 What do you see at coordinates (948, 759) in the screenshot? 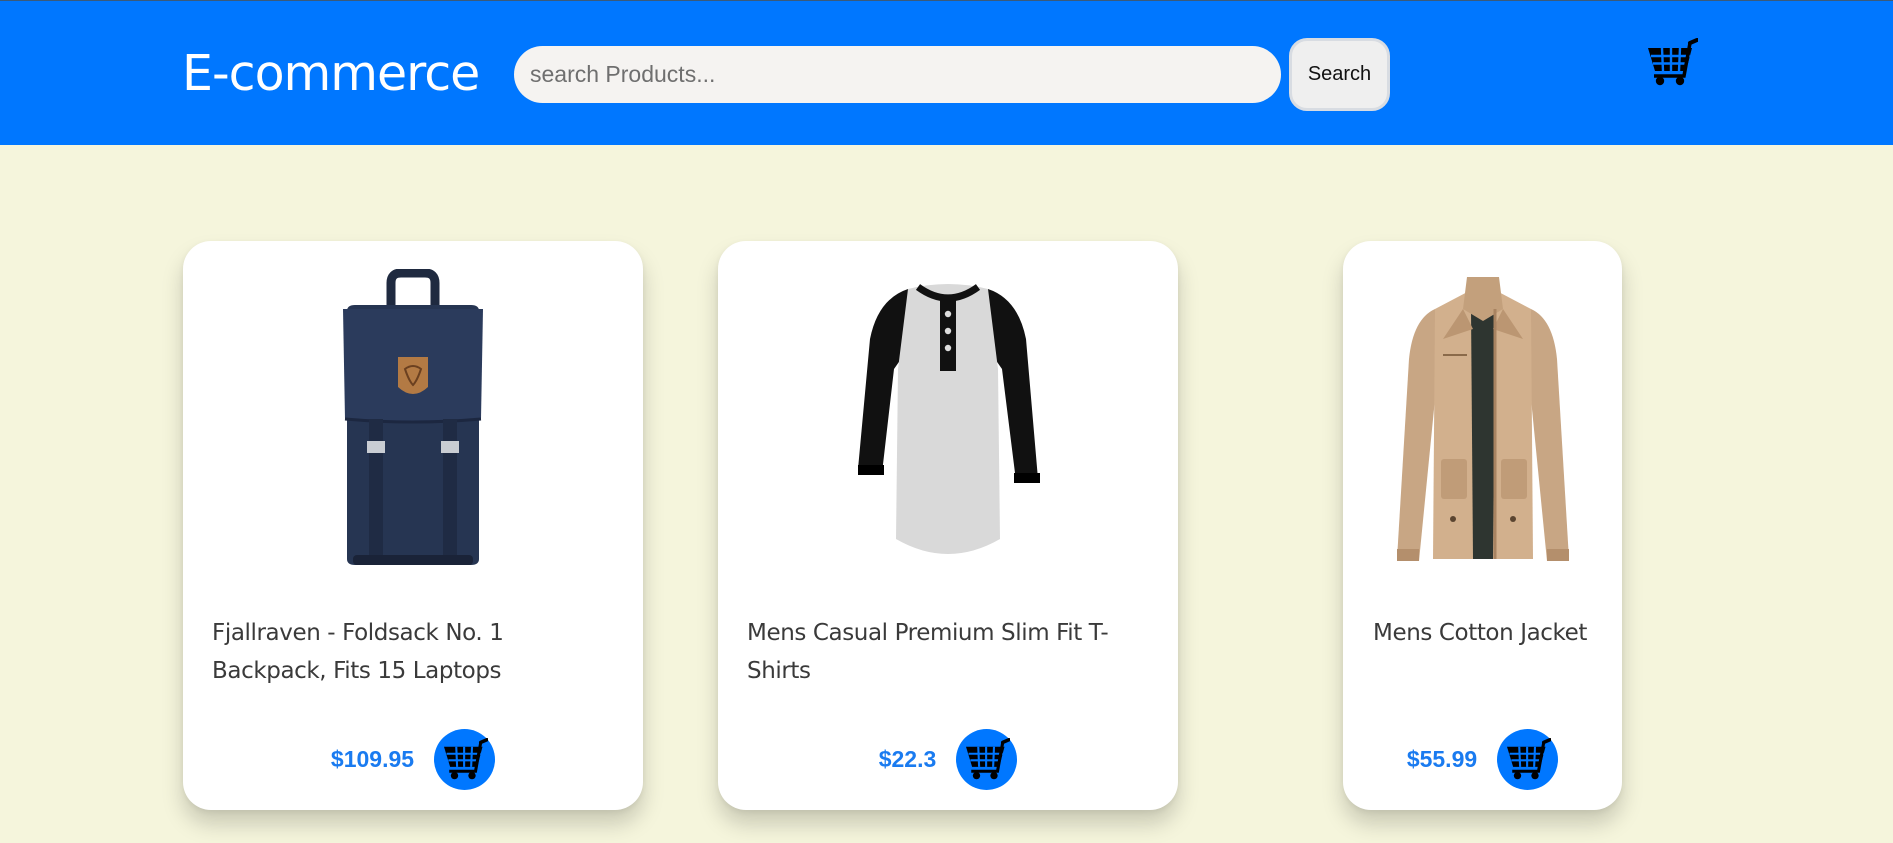
I see `price-row: $22.3` at bounding box center [948, 759].